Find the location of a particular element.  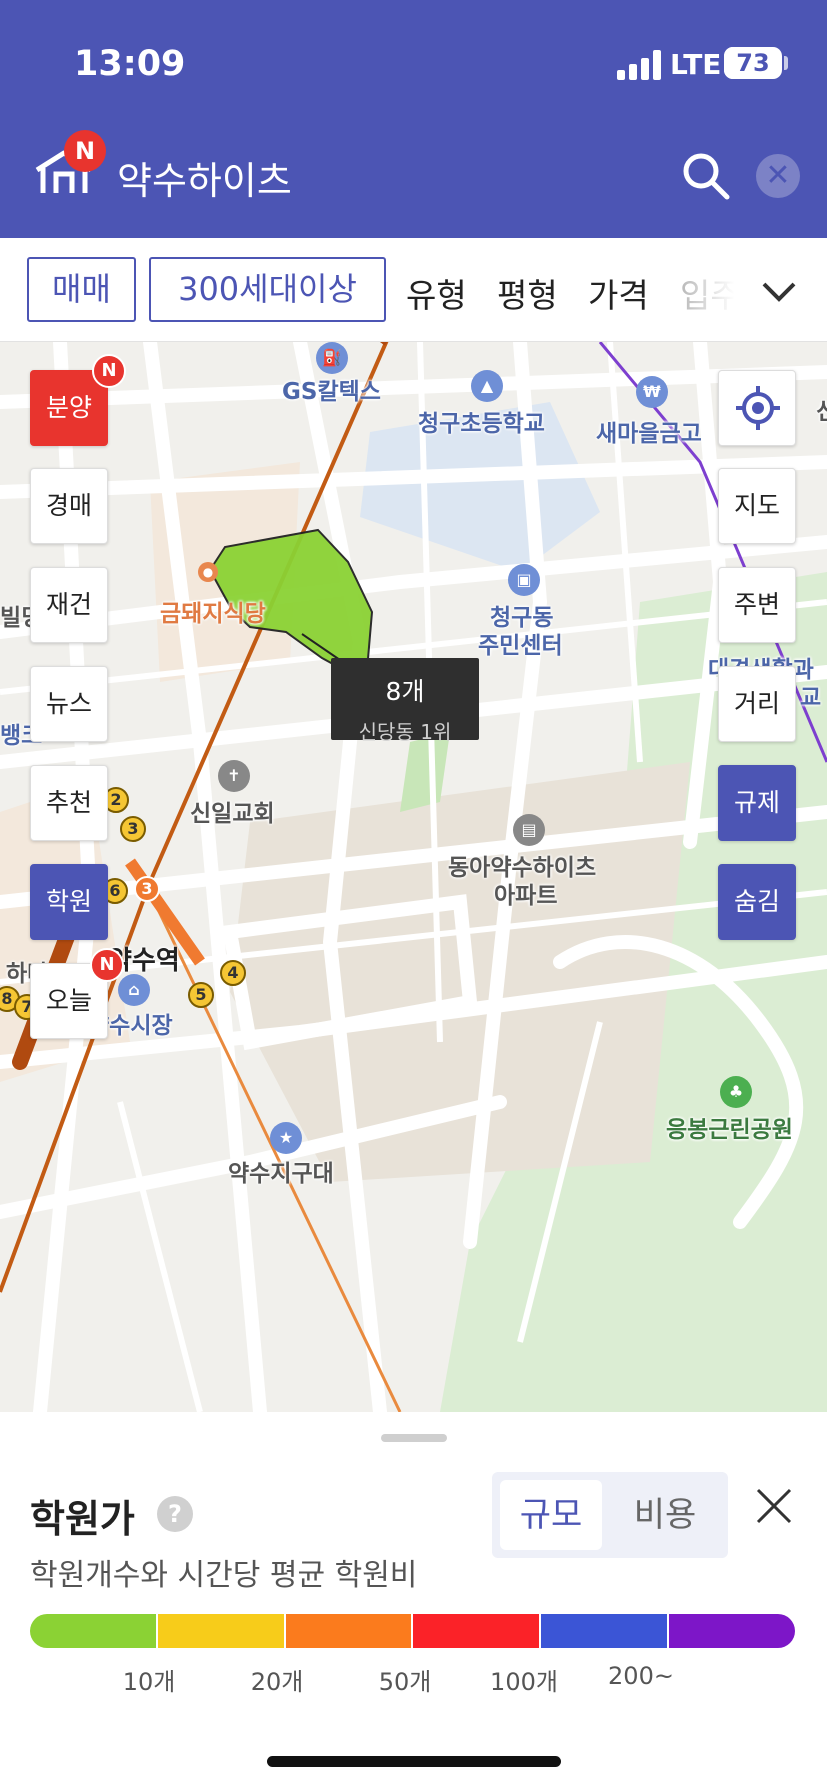

map-label-gs: GS칼텍스 is located at coordinates (331, 392).